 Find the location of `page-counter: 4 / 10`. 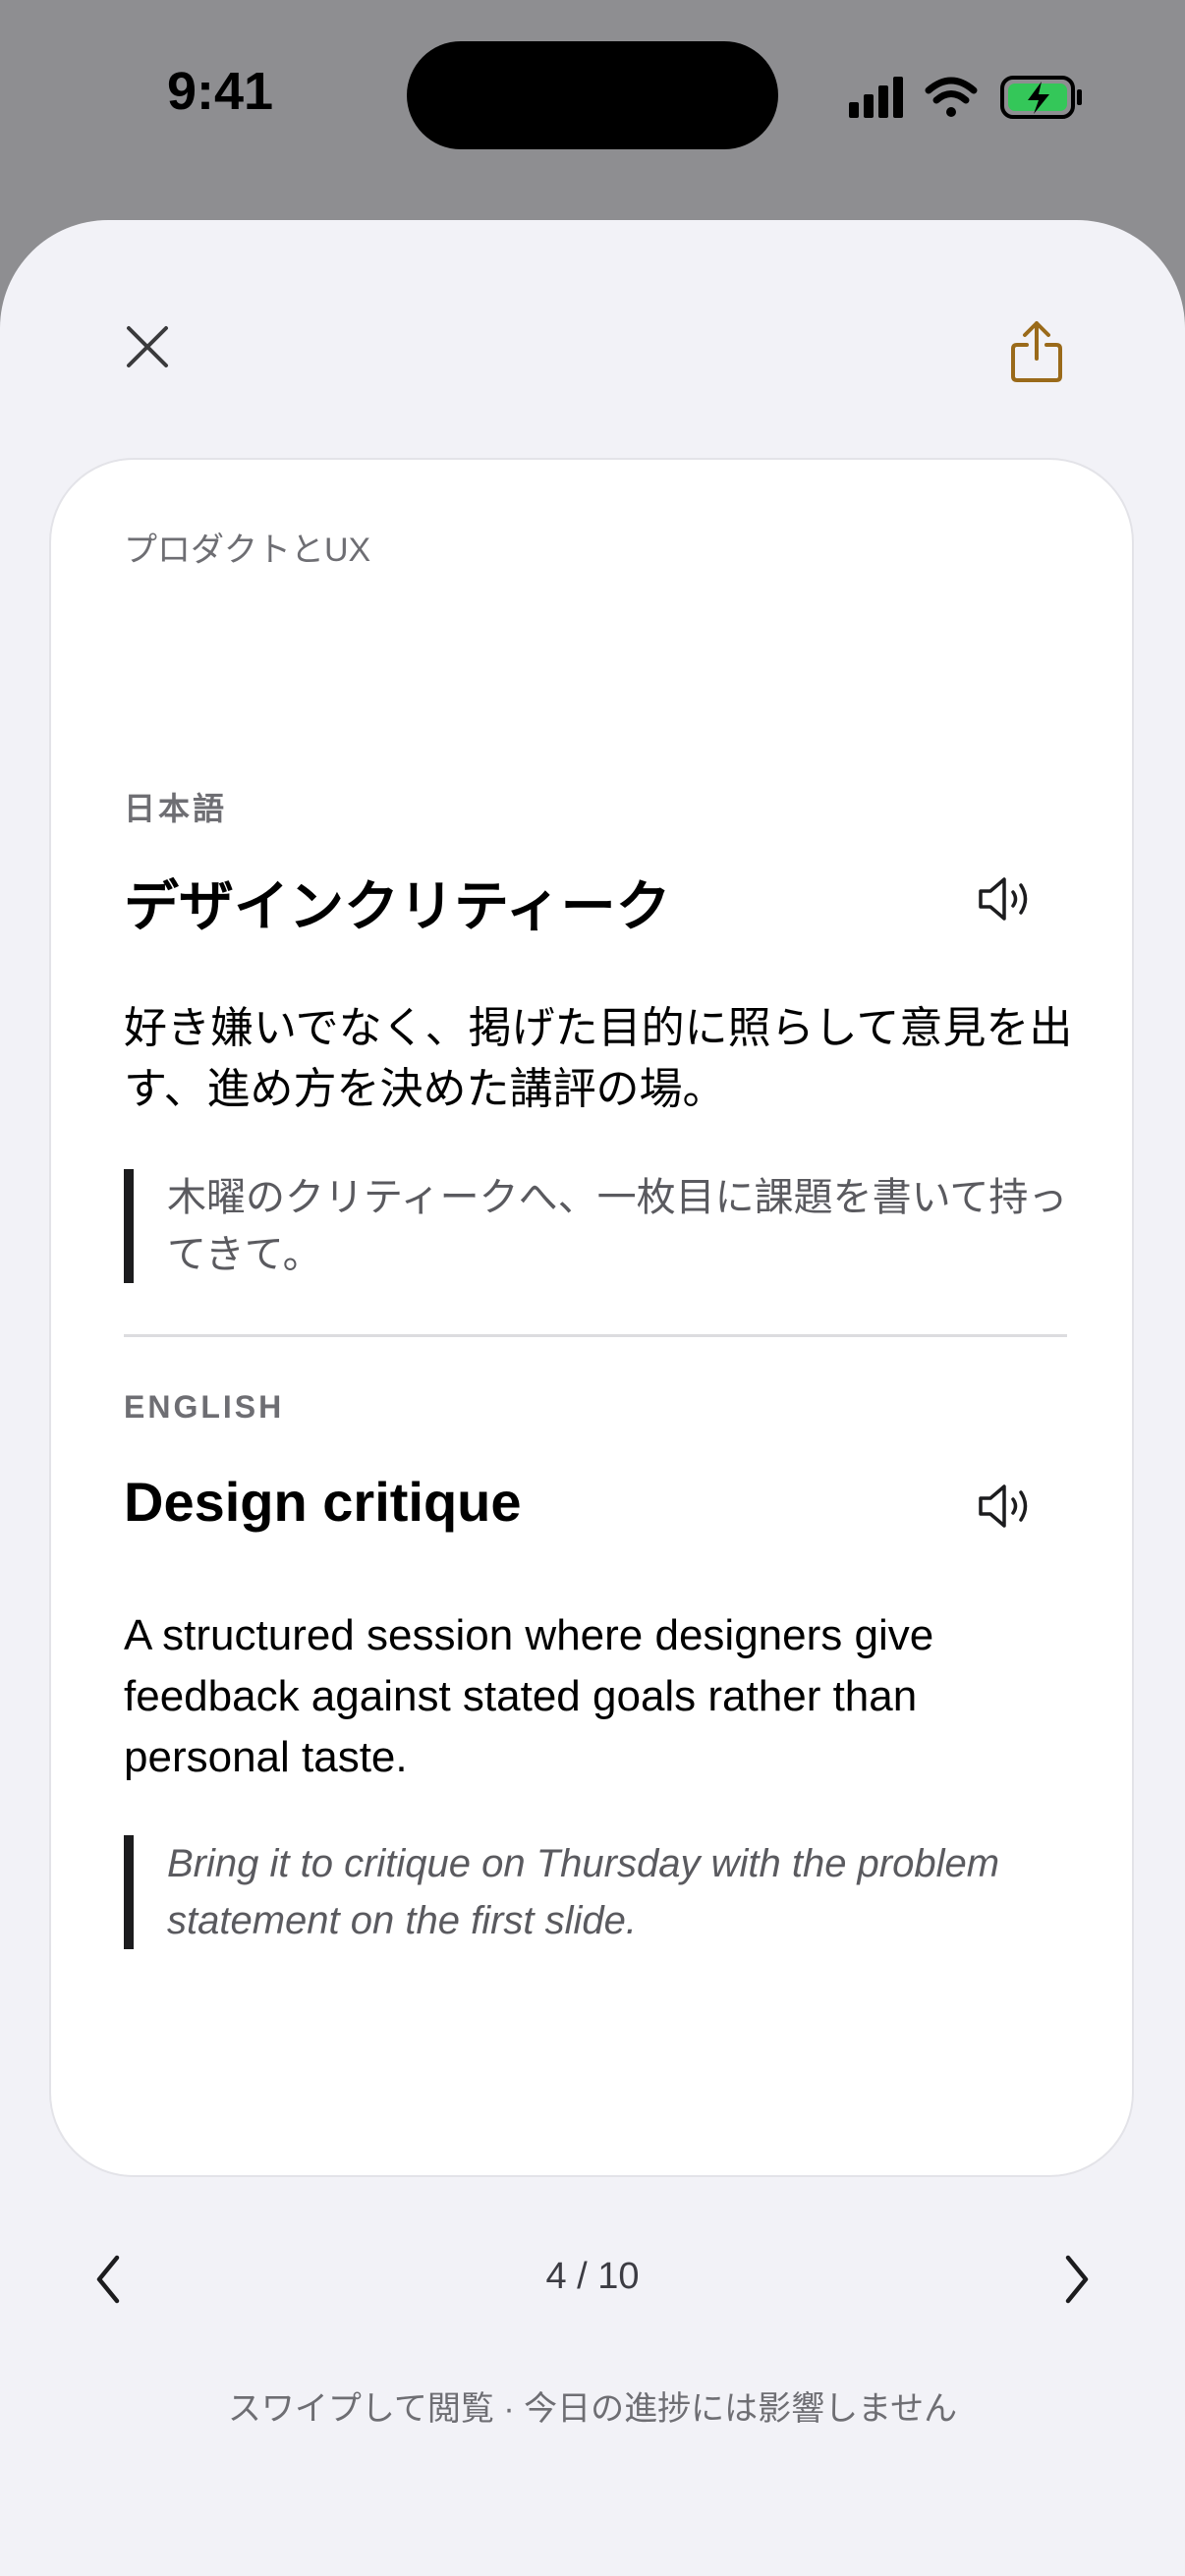

page-counter: 4 / 10 is located at coordinates (592, 2276).